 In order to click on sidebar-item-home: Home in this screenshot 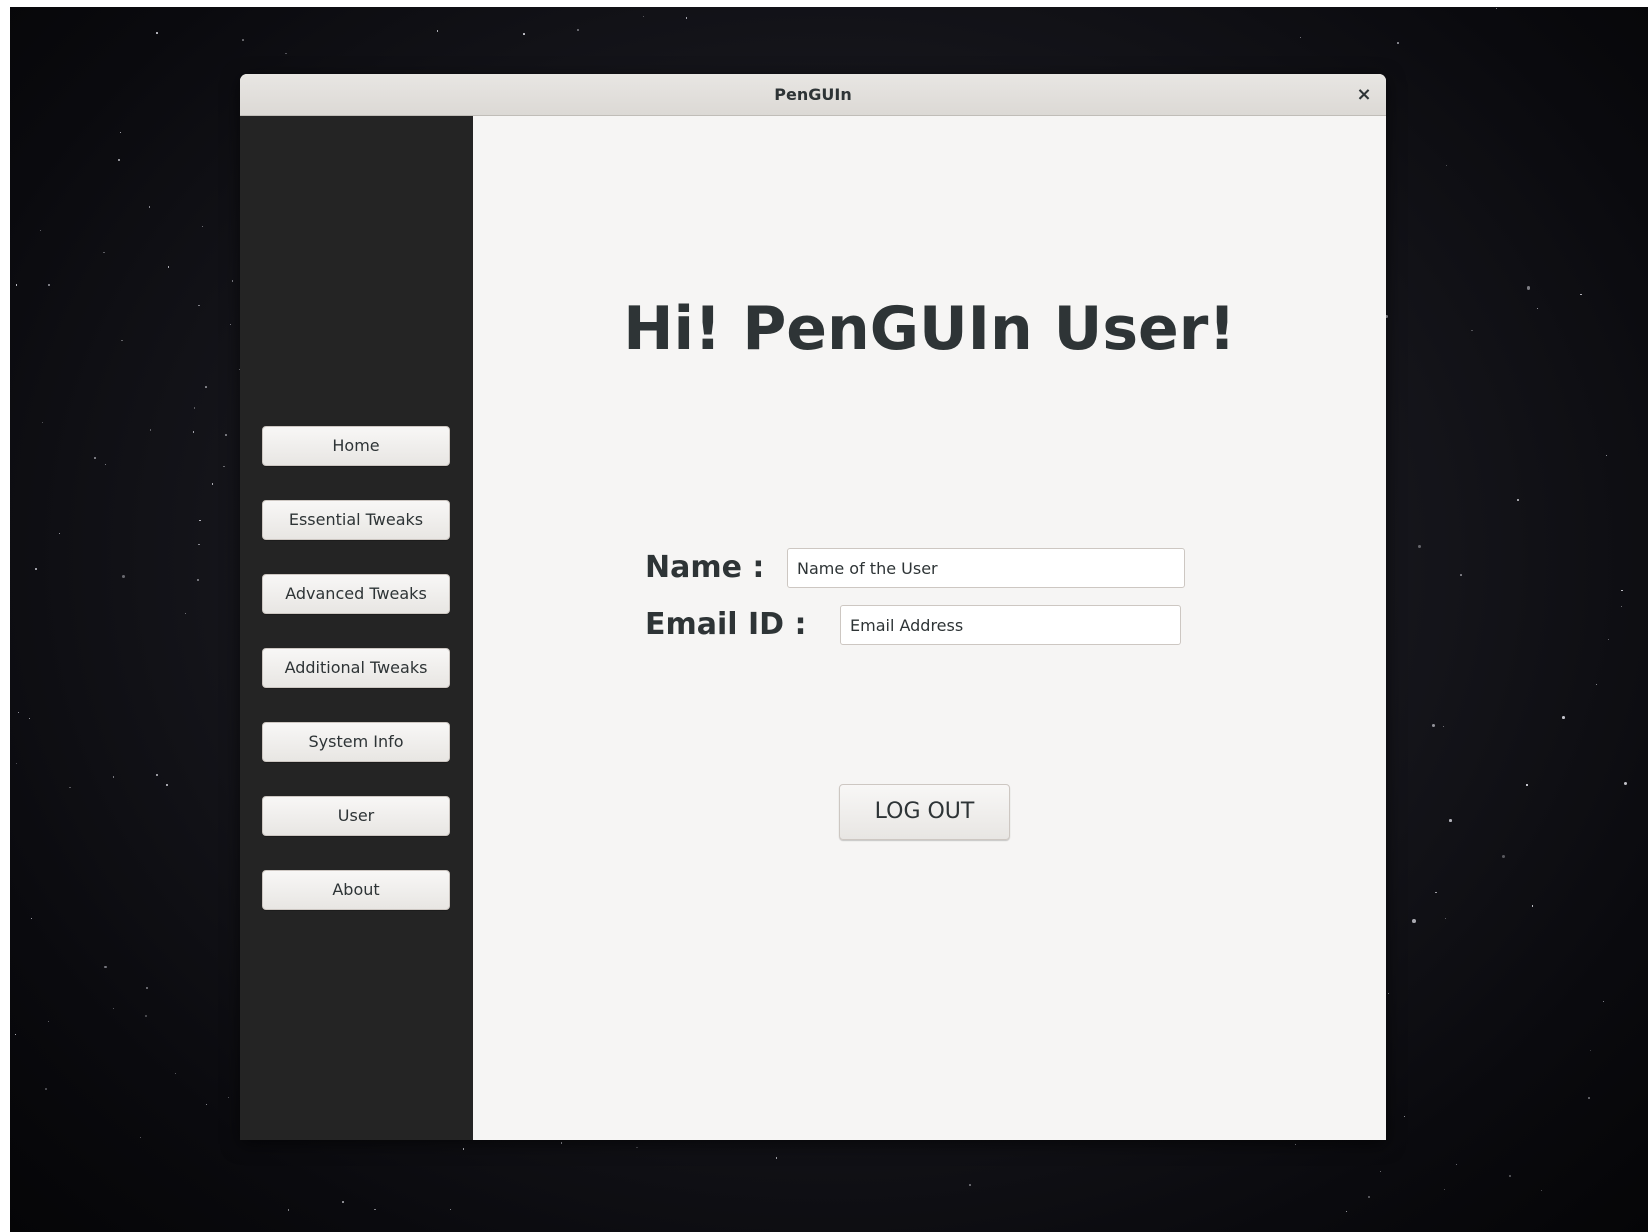, I will do `click(356, 446)`.